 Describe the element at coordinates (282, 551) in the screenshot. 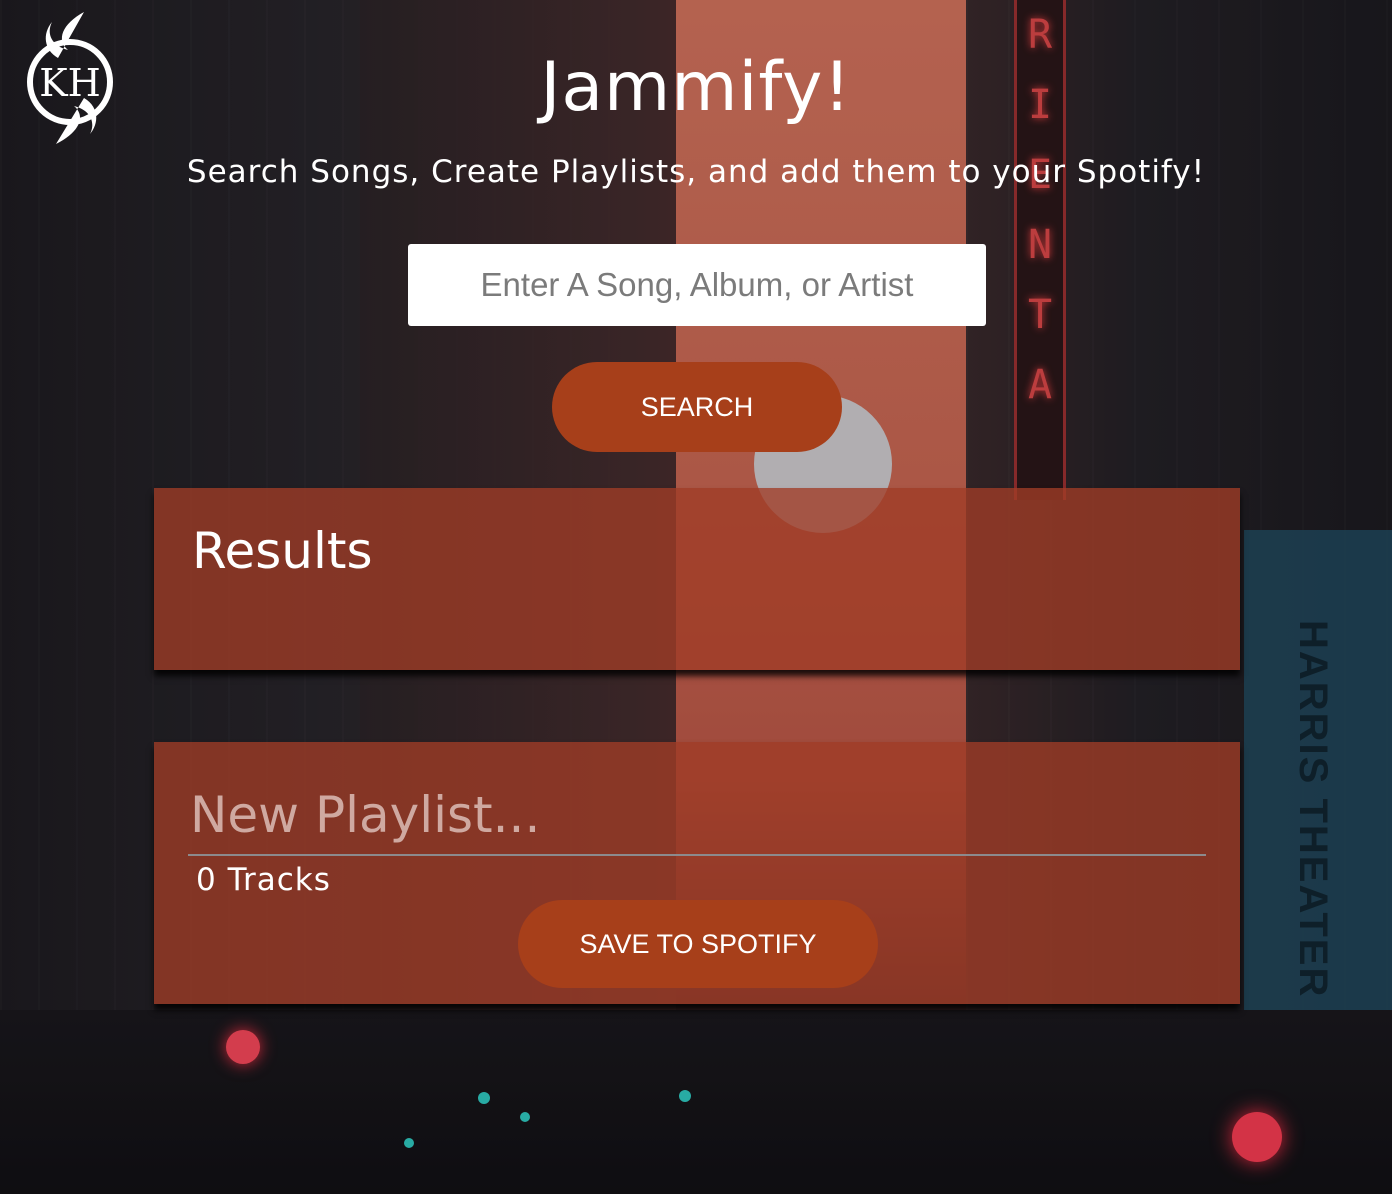

I see `results-title: Results` at that location.